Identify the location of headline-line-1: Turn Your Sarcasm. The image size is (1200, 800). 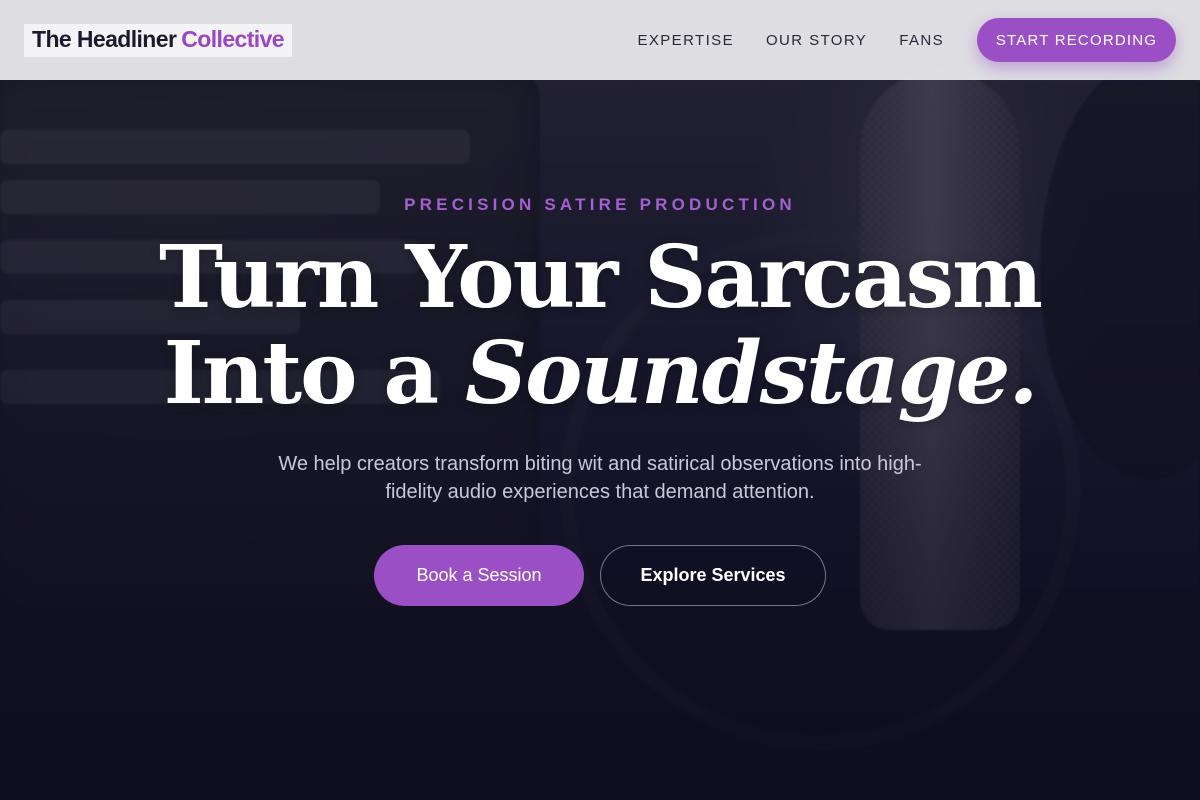
(600, 277).